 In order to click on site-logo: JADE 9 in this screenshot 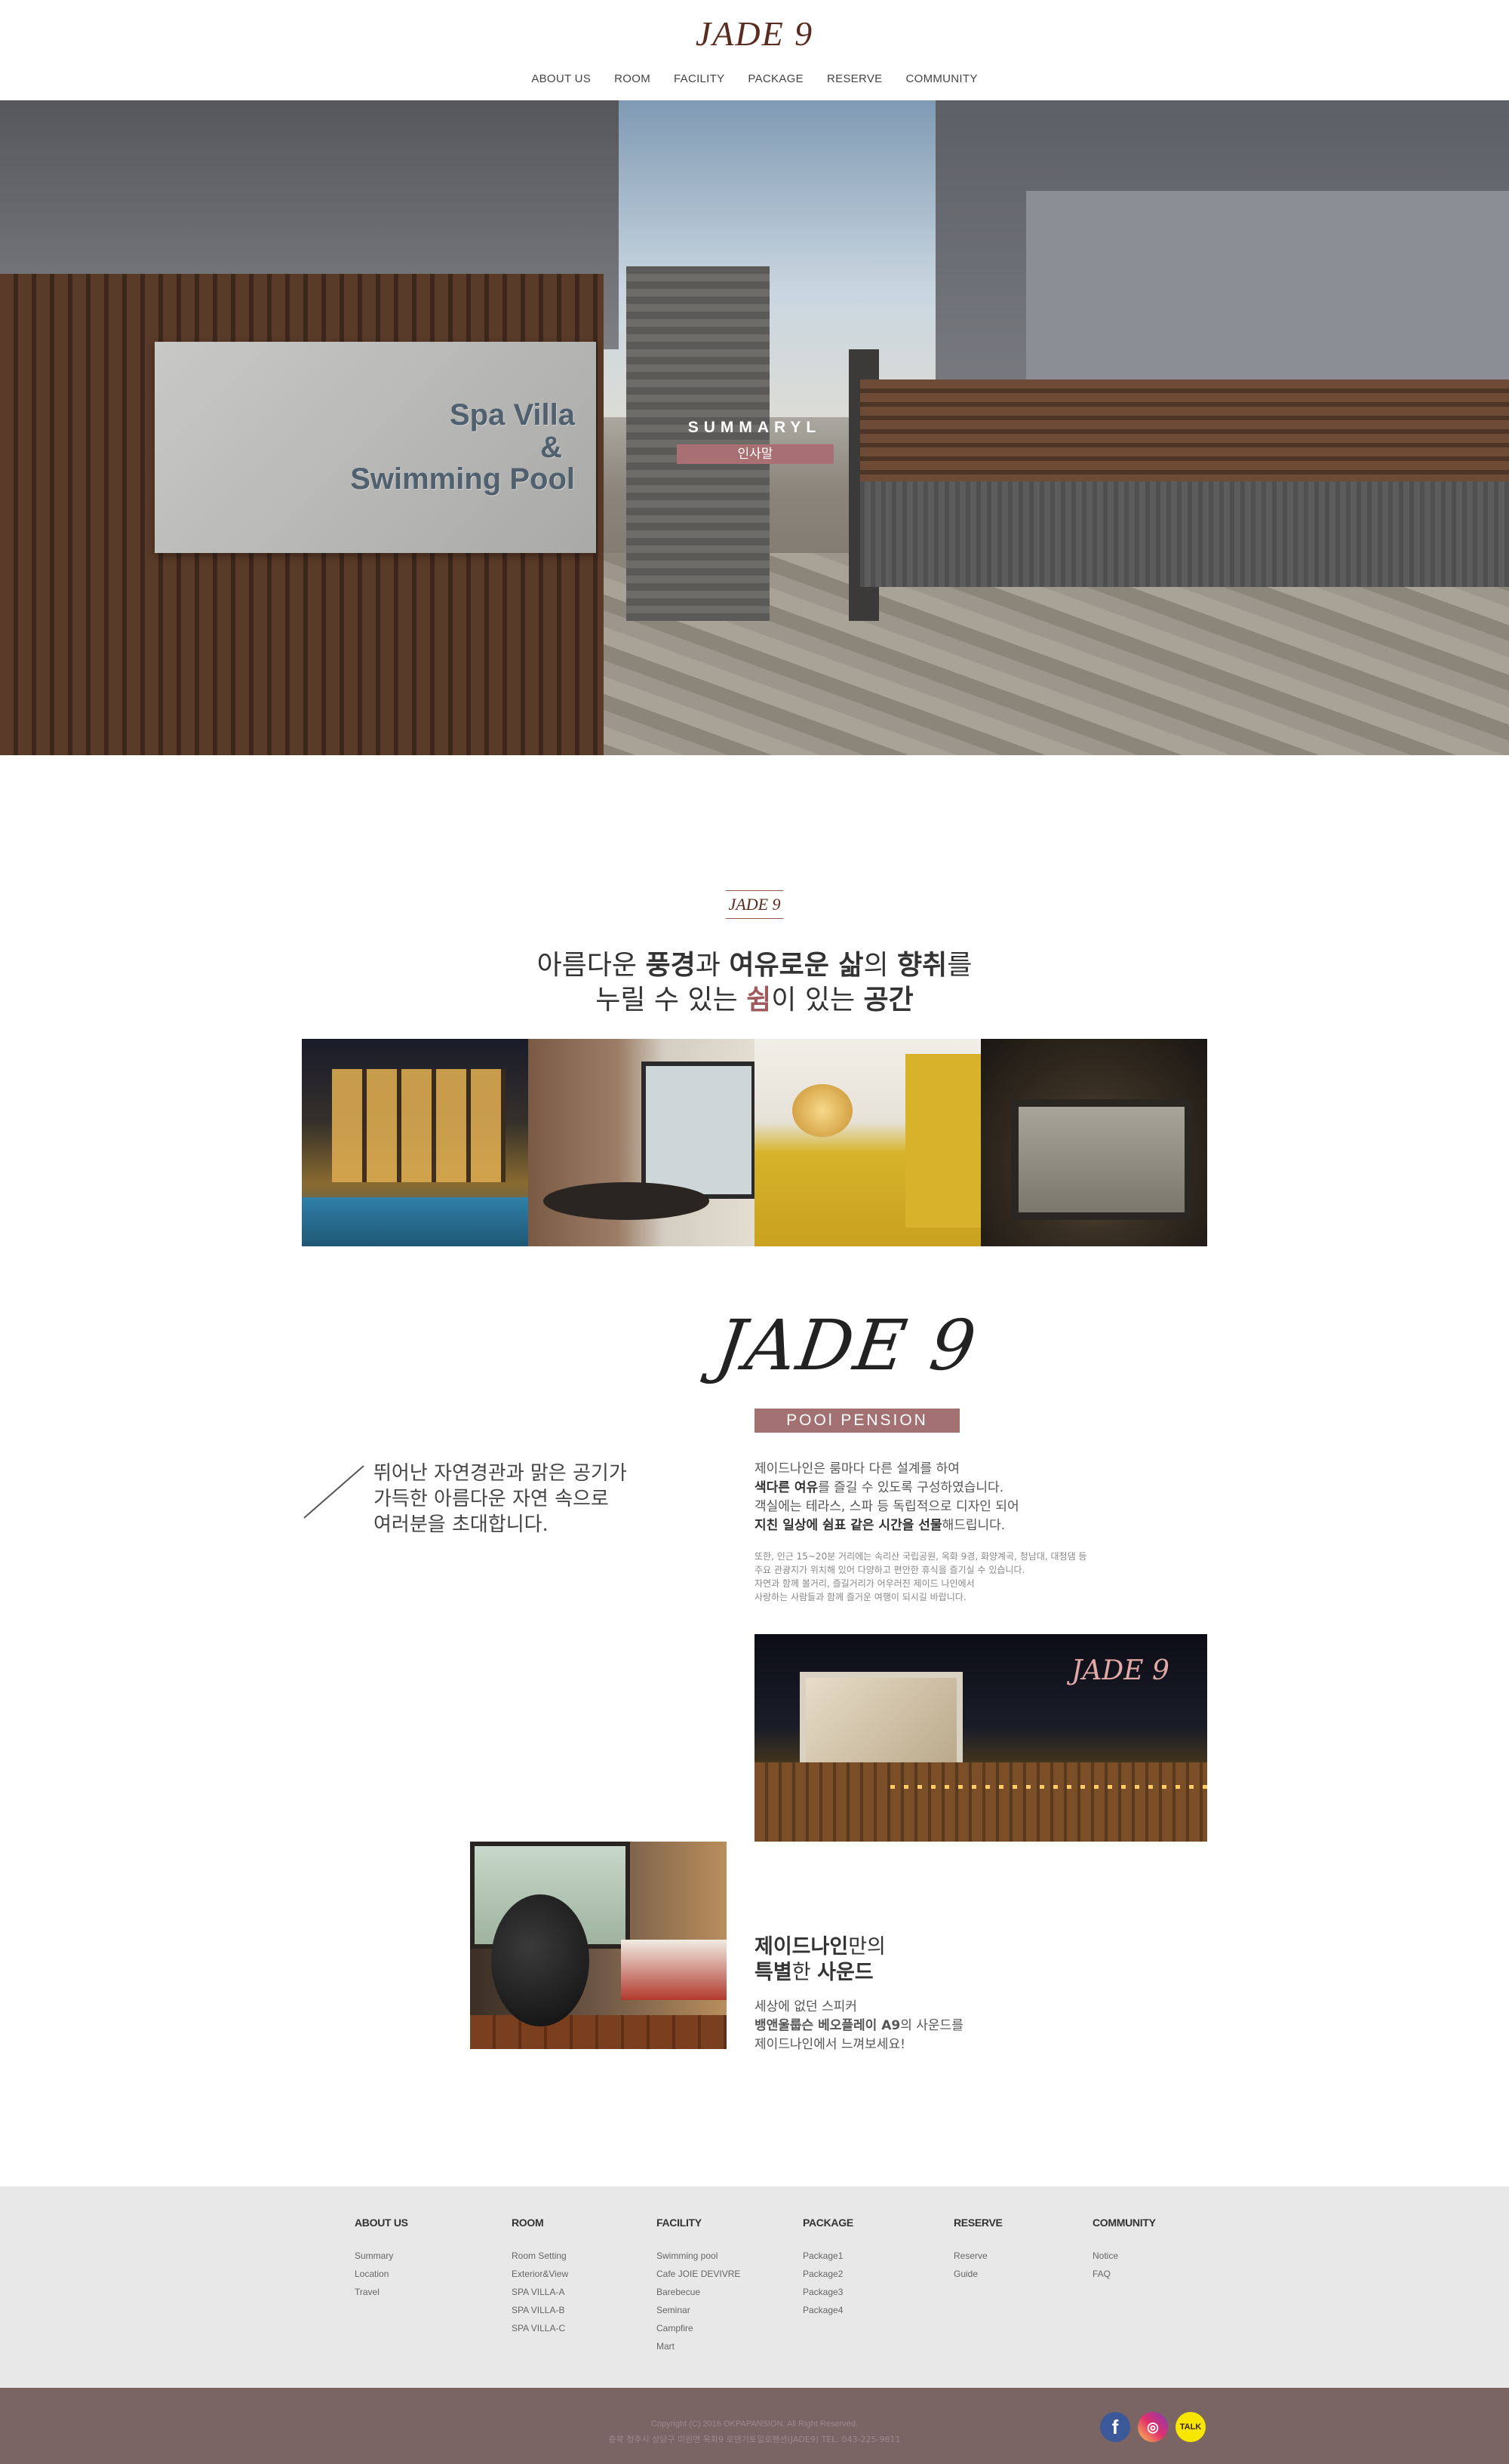, I will do `click(754, 34)`.